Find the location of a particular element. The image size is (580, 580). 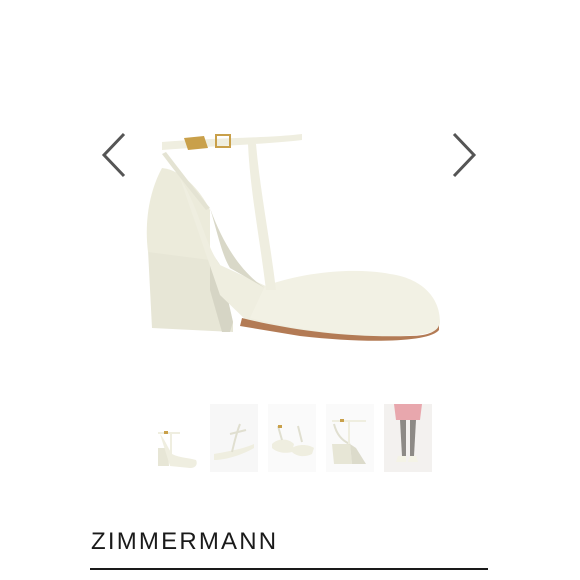

next-image-button is located at coordinates (463, 155).